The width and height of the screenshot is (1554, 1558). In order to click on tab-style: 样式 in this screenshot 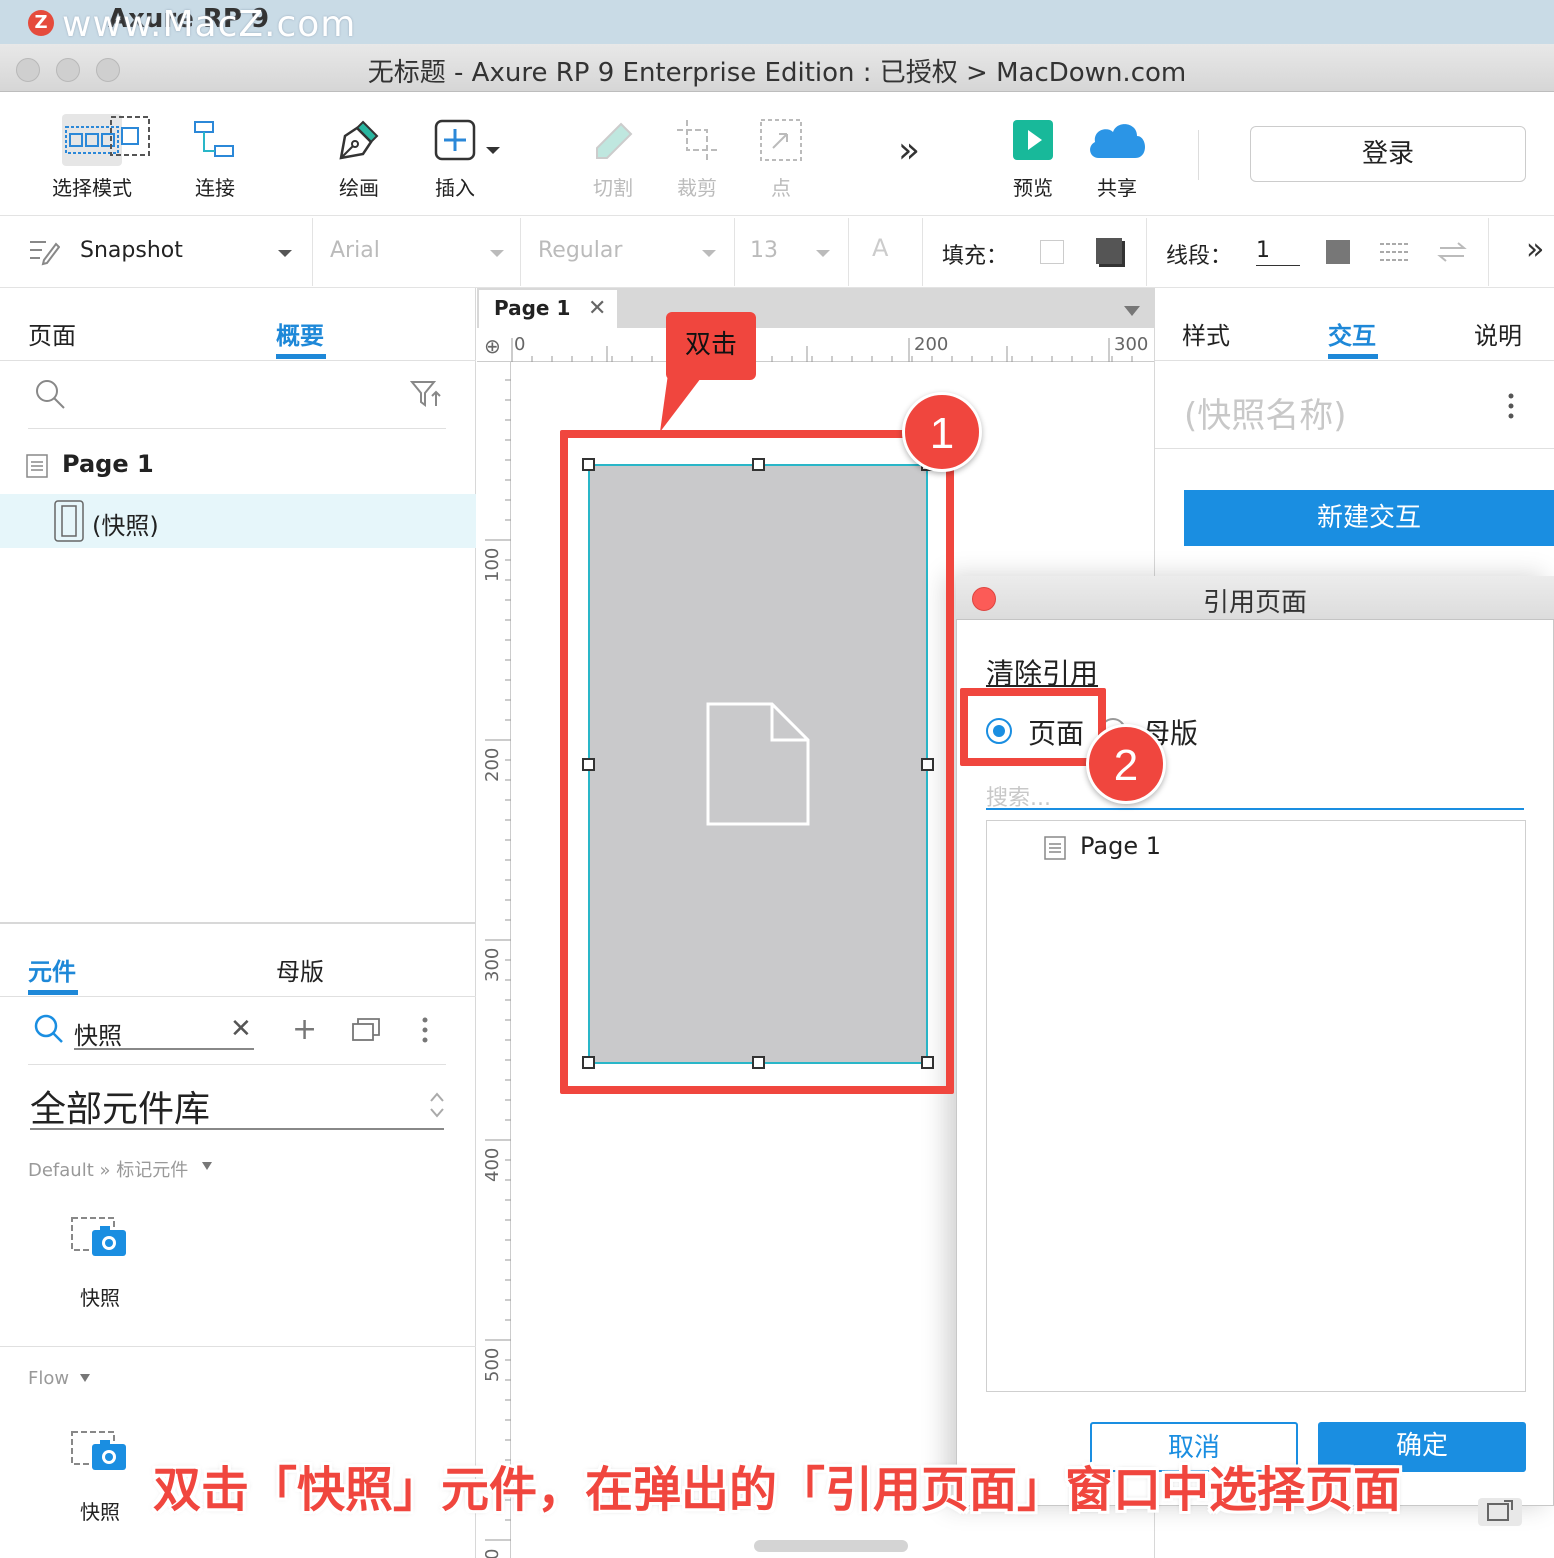, I will do `click(1206, 333)`.